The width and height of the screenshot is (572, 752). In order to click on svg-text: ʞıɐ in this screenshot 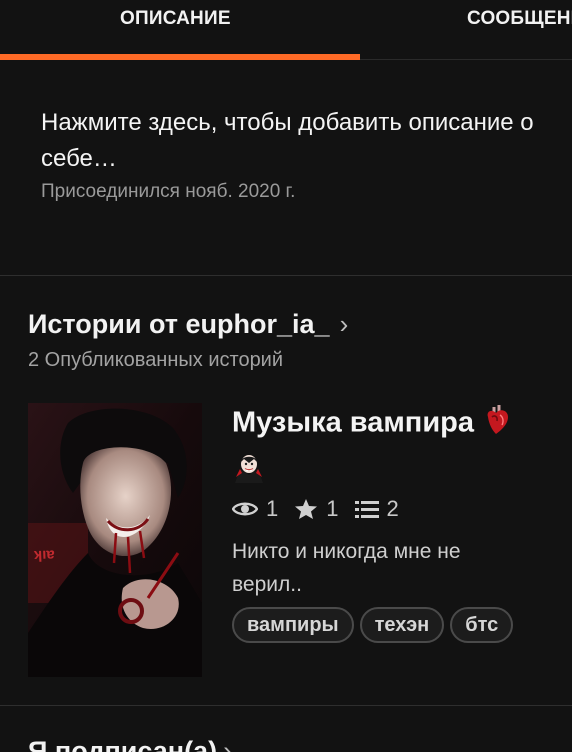, I will do `click(44, 554)`.